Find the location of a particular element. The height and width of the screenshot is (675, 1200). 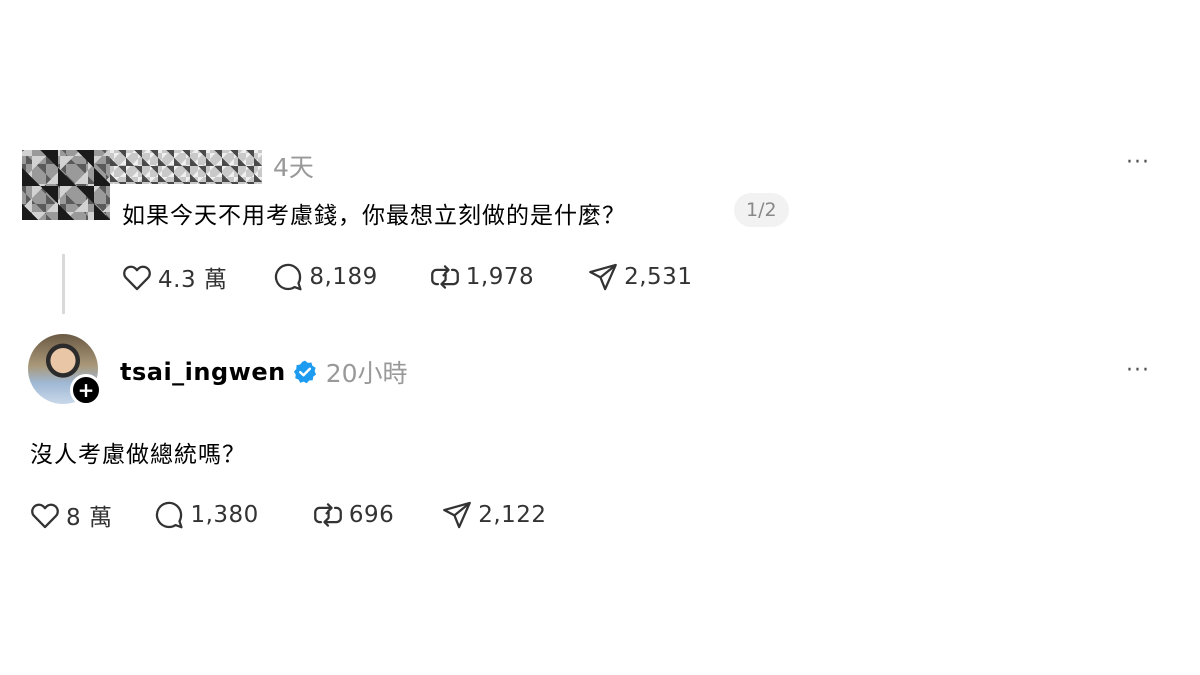

post1-share-button: 2,531 is located at coordinates (639, 277).